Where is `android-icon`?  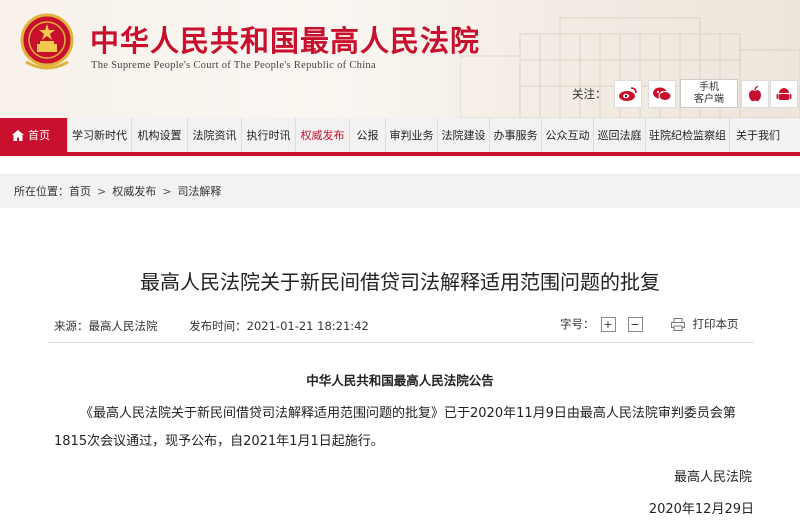
android-icon is located at coordinates (784, 94).